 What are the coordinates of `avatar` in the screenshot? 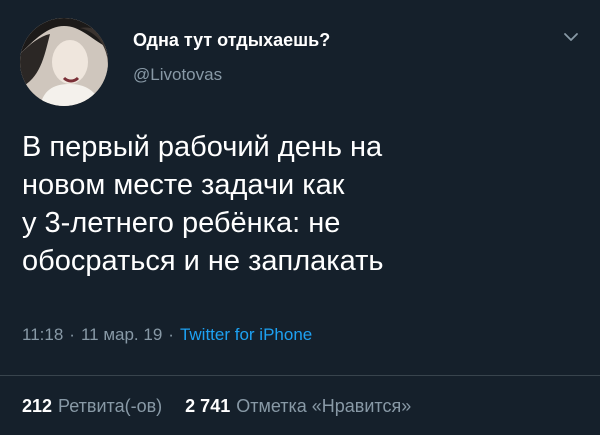 It's located at (64, 62).